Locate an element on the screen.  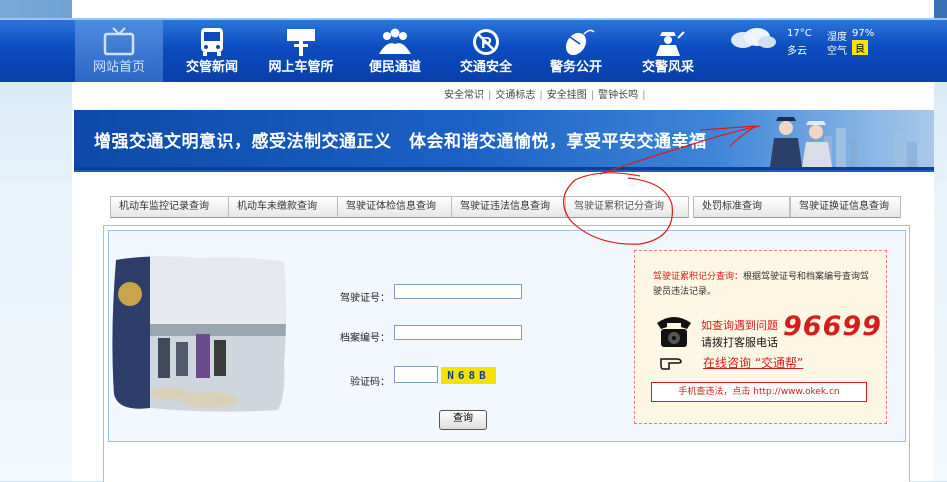
captcha-label: 验证码： is located at coordinates (370, 382).